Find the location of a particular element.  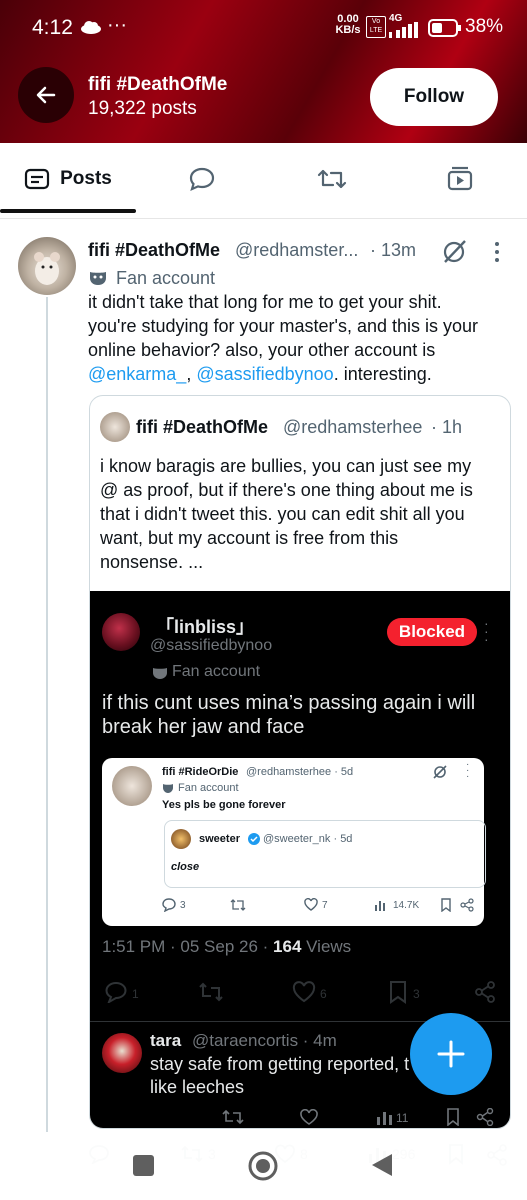

battery-percent: 38% is located at coordinates (484, 26).